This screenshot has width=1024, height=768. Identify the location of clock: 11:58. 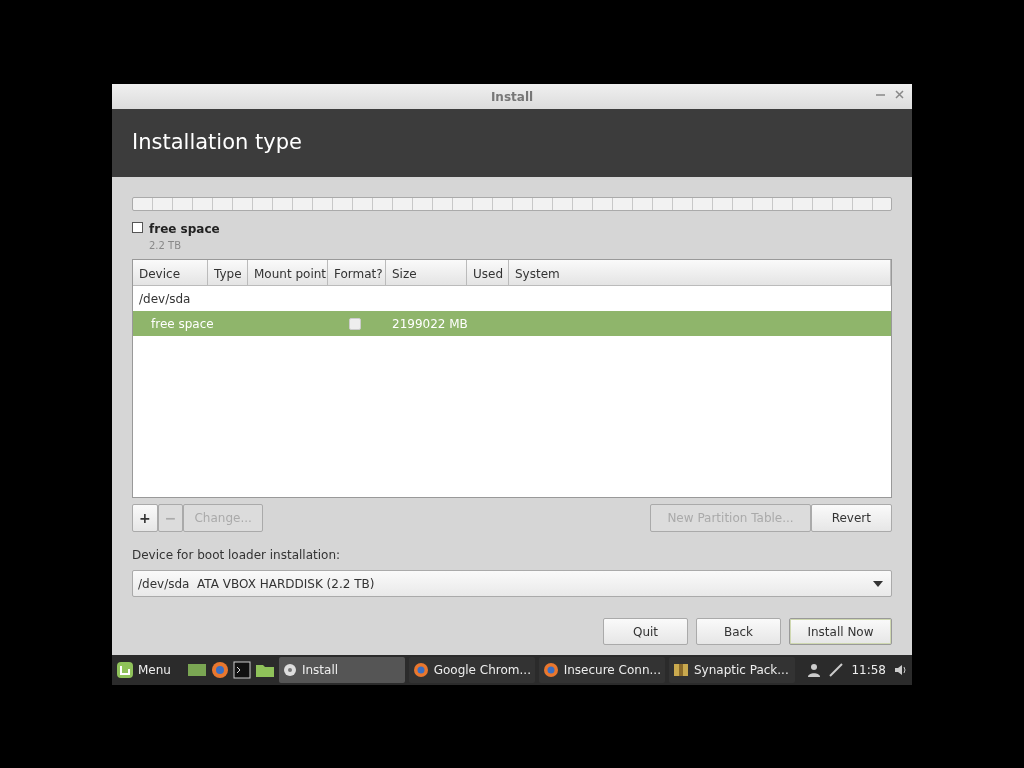
(868, 670).